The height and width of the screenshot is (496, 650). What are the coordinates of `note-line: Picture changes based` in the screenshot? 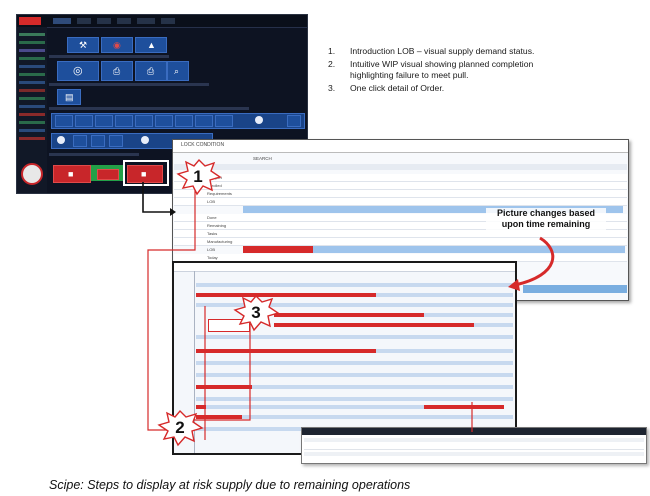 It's located at (546, 213).